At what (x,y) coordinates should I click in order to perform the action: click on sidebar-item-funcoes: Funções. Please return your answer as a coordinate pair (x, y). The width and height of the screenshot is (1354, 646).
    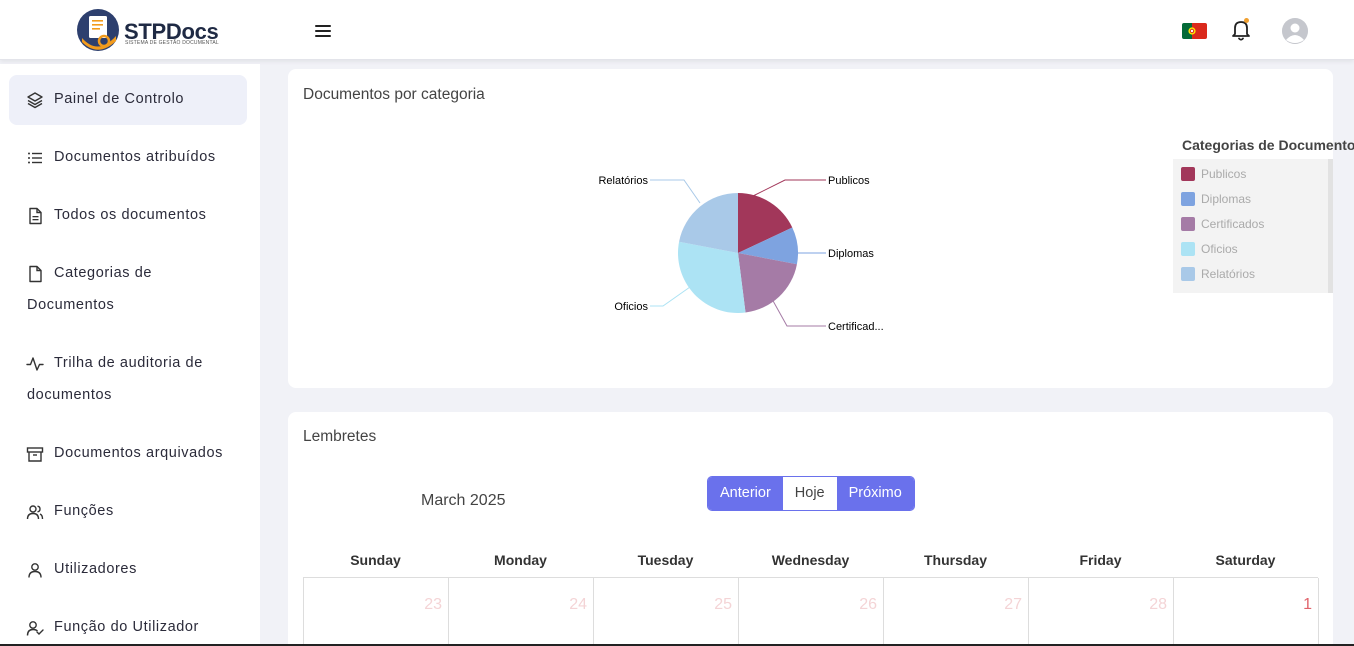
    Looking at the image, I should click on (128, 512).